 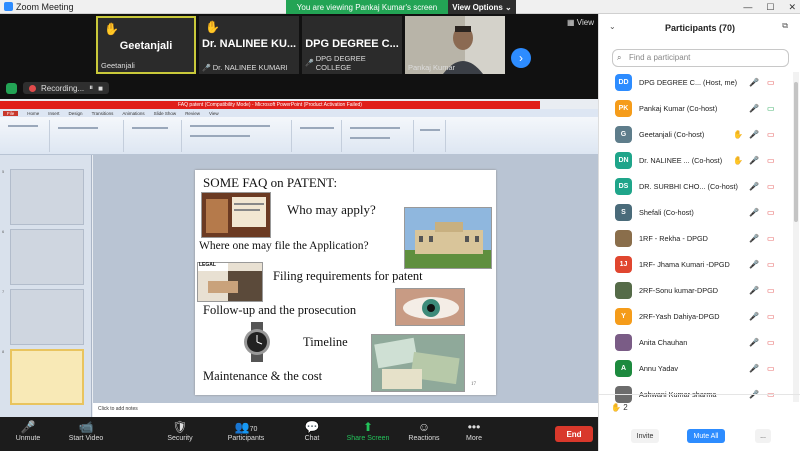 I want to click on participant-row: DS DR. SURBHI CHO... (Co-host) 🎤 ▭, so click(x=696, y=186).